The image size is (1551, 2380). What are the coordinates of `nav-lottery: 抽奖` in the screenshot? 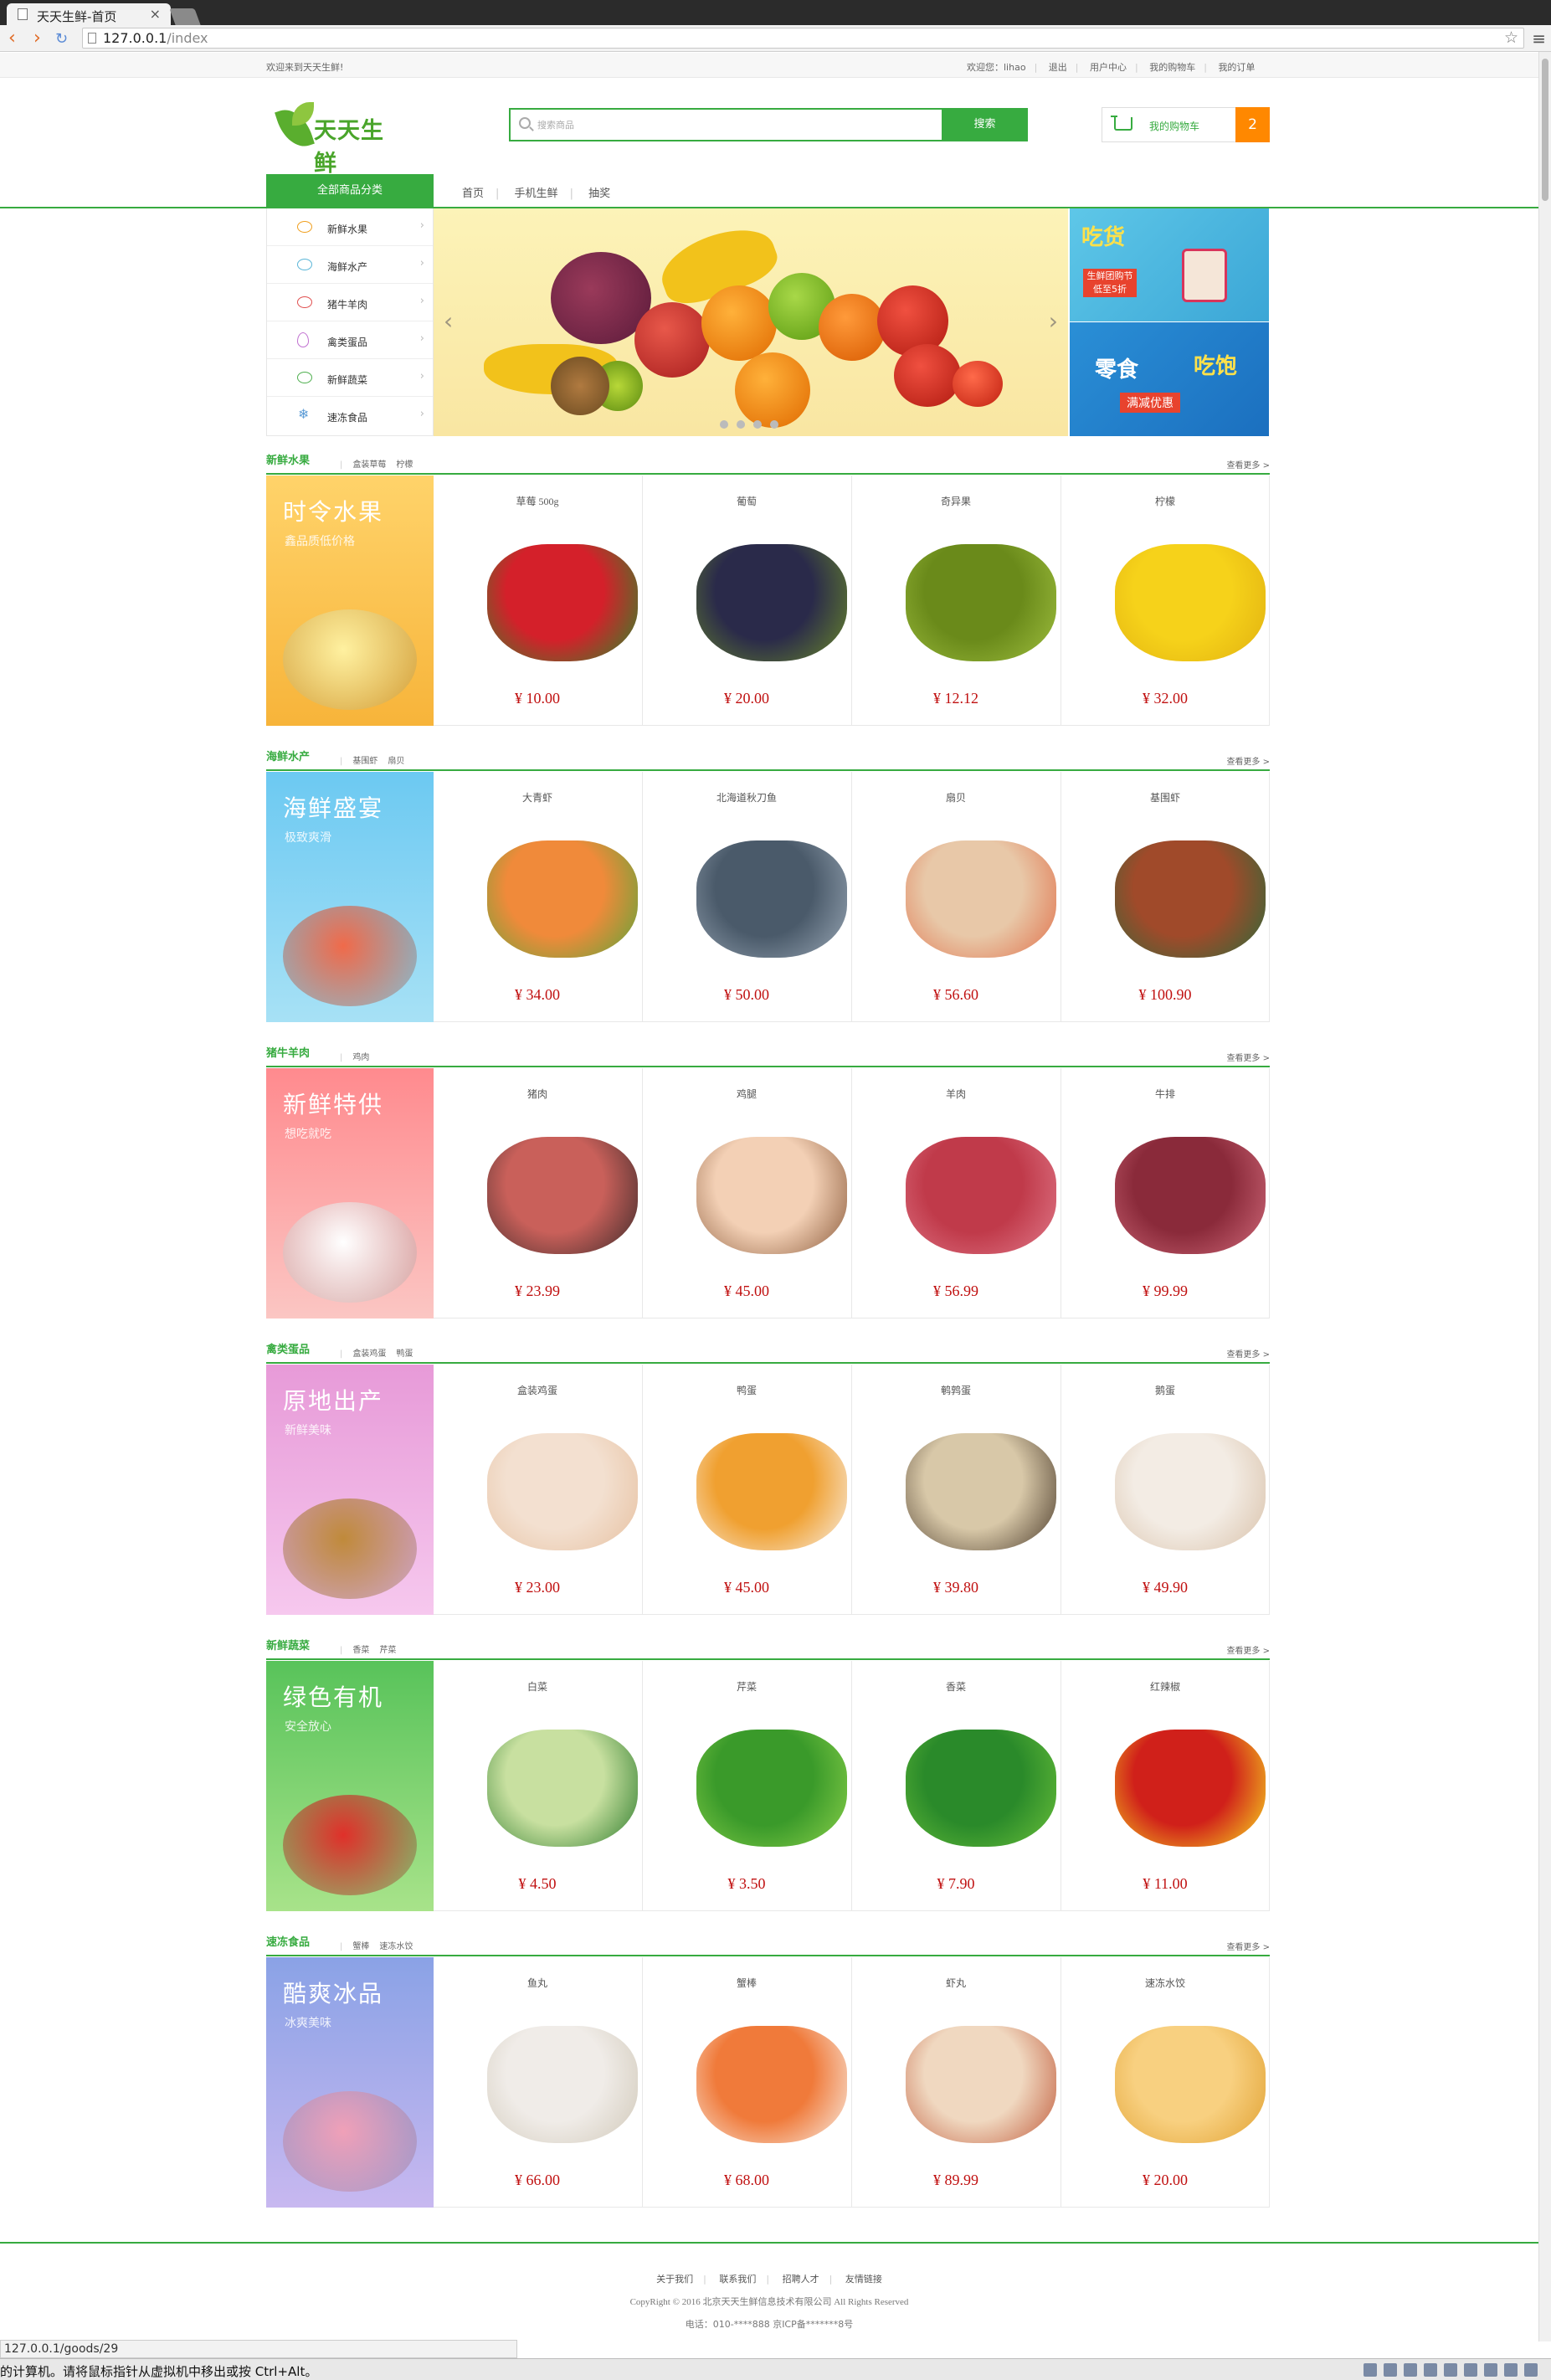 It's located at (599, 194).